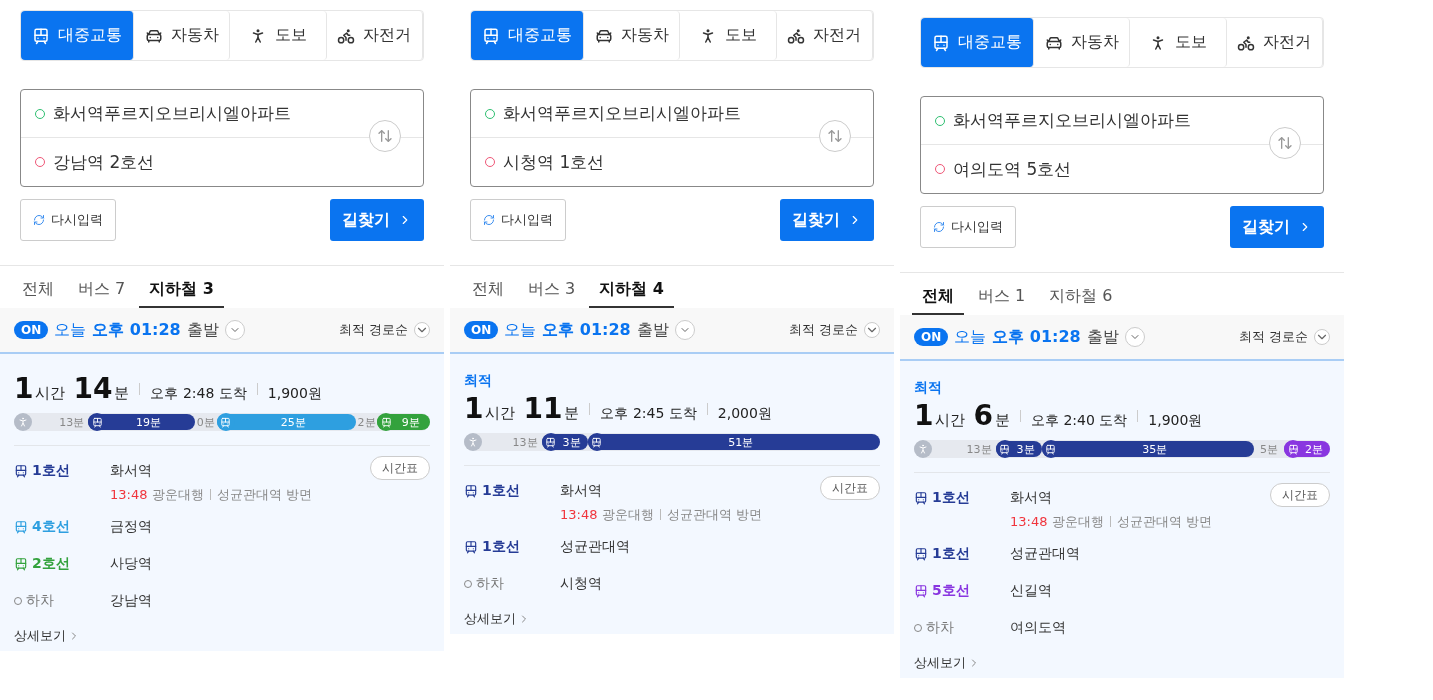 The image size is (1433, 700). I want to click on transfer-duration: 5분, so click(1269, 449).